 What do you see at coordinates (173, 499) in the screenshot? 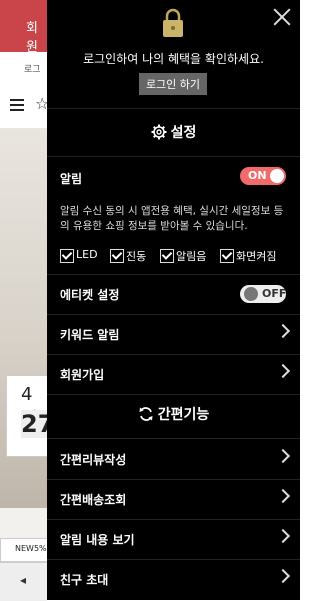
I see `quick-delivery-row: 간편배송조회` at bounding box center [173, 499].